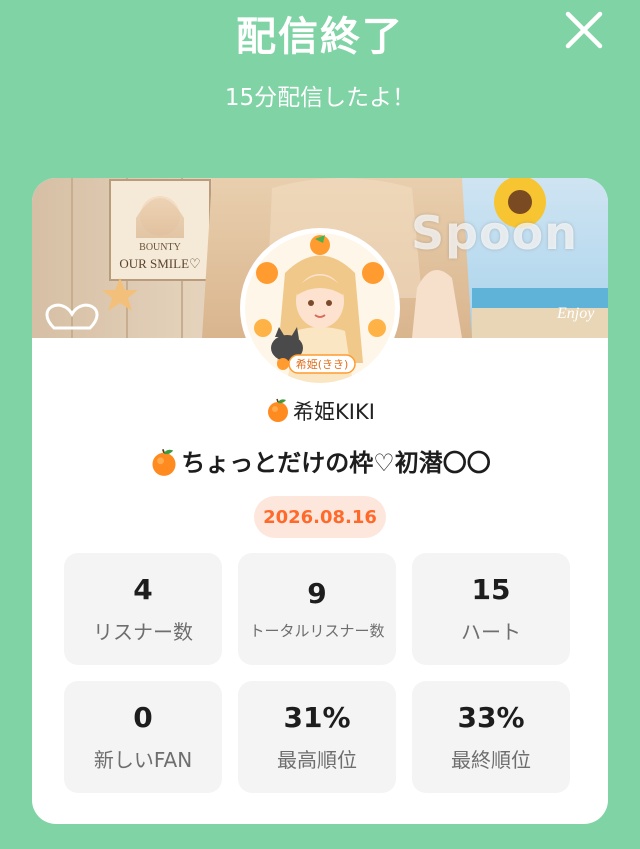 The image size is (640, 849). What do you see at coordinates (491, 760) in the screenshot?
I see `stat-label: 最終順位` at bounding box center [491, 760].